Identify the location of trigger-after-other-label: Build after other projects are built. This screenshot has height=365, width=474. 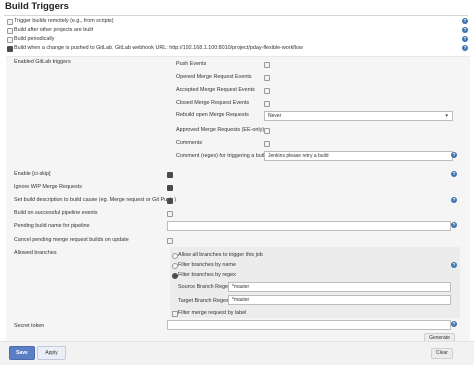
(54, 30).